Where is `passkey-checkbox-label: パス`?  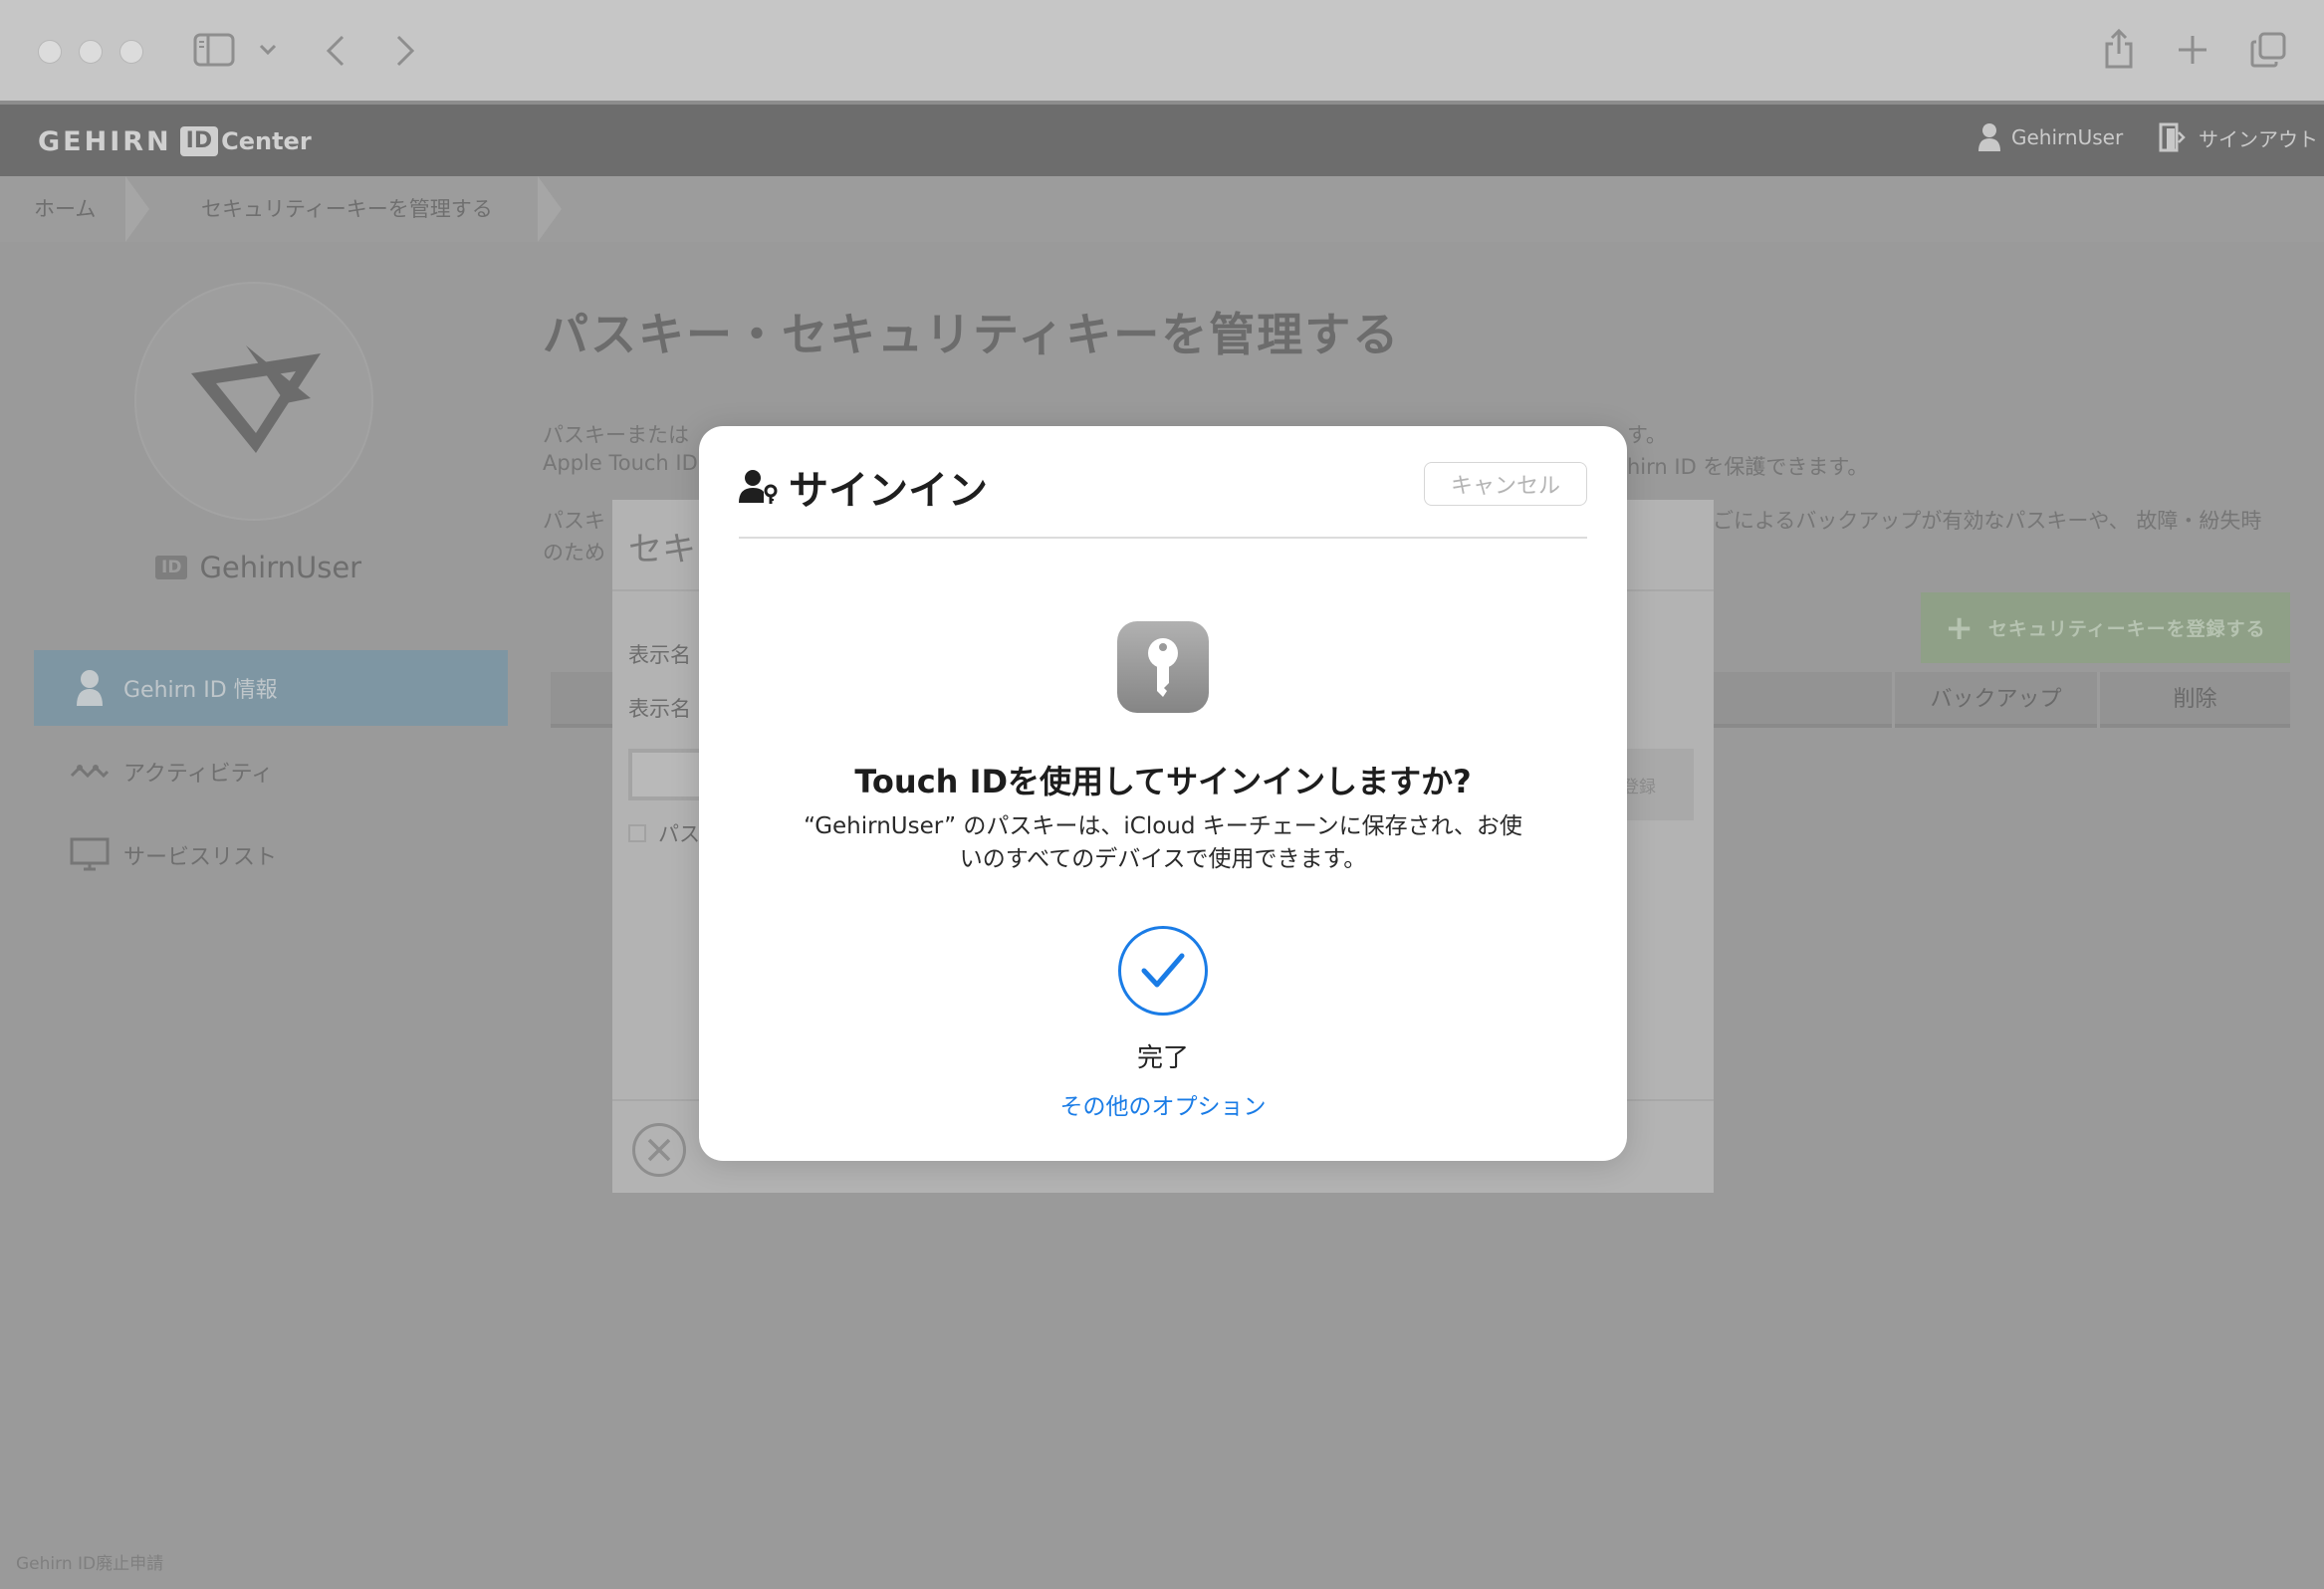 passkey-checkbox-label: パス is located at coordinates (679, 834).